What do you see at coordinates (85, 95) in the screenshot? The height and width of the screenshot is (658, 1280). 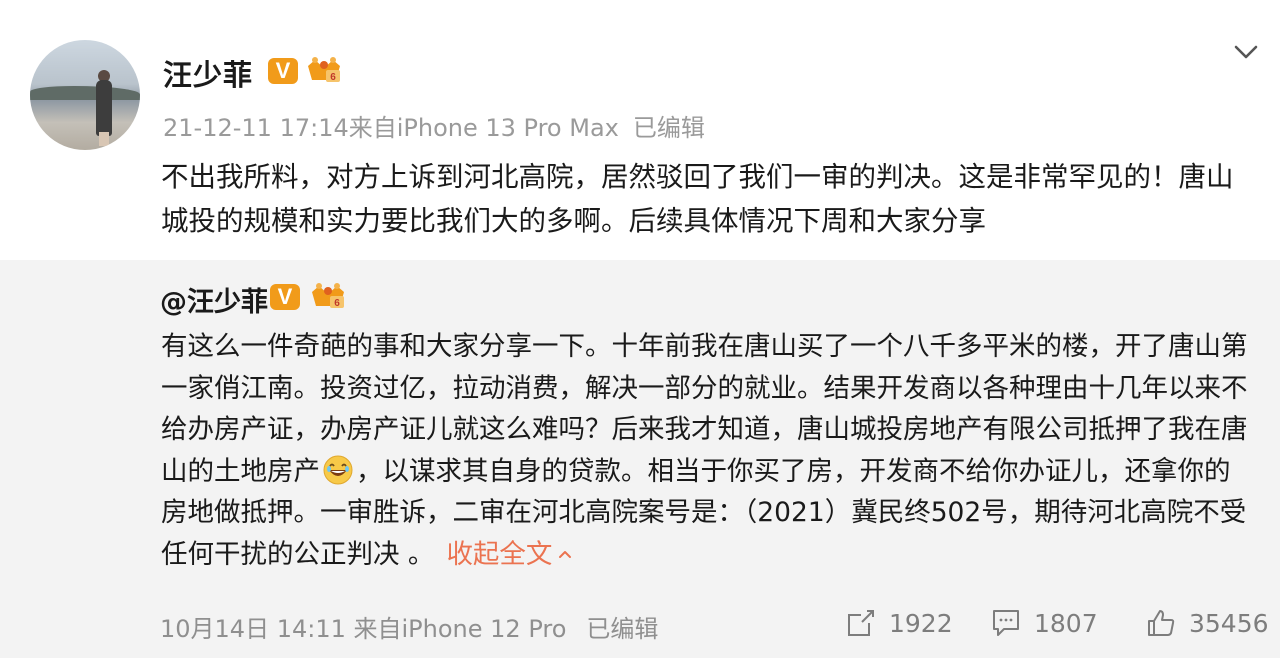 I see `avatar` at bounding box center [85, 95].